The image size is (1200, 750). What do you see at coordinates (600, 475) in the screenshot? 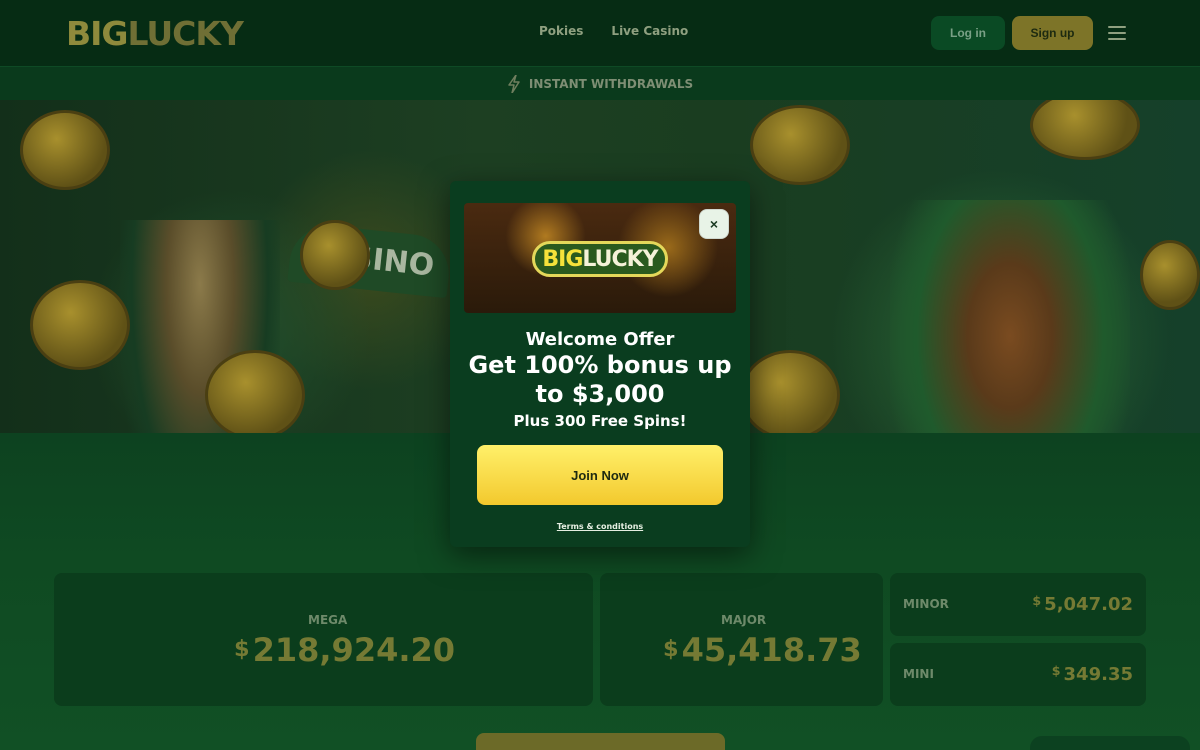
I see `join-now-button: Join Now` at bounding box center [600, 475].